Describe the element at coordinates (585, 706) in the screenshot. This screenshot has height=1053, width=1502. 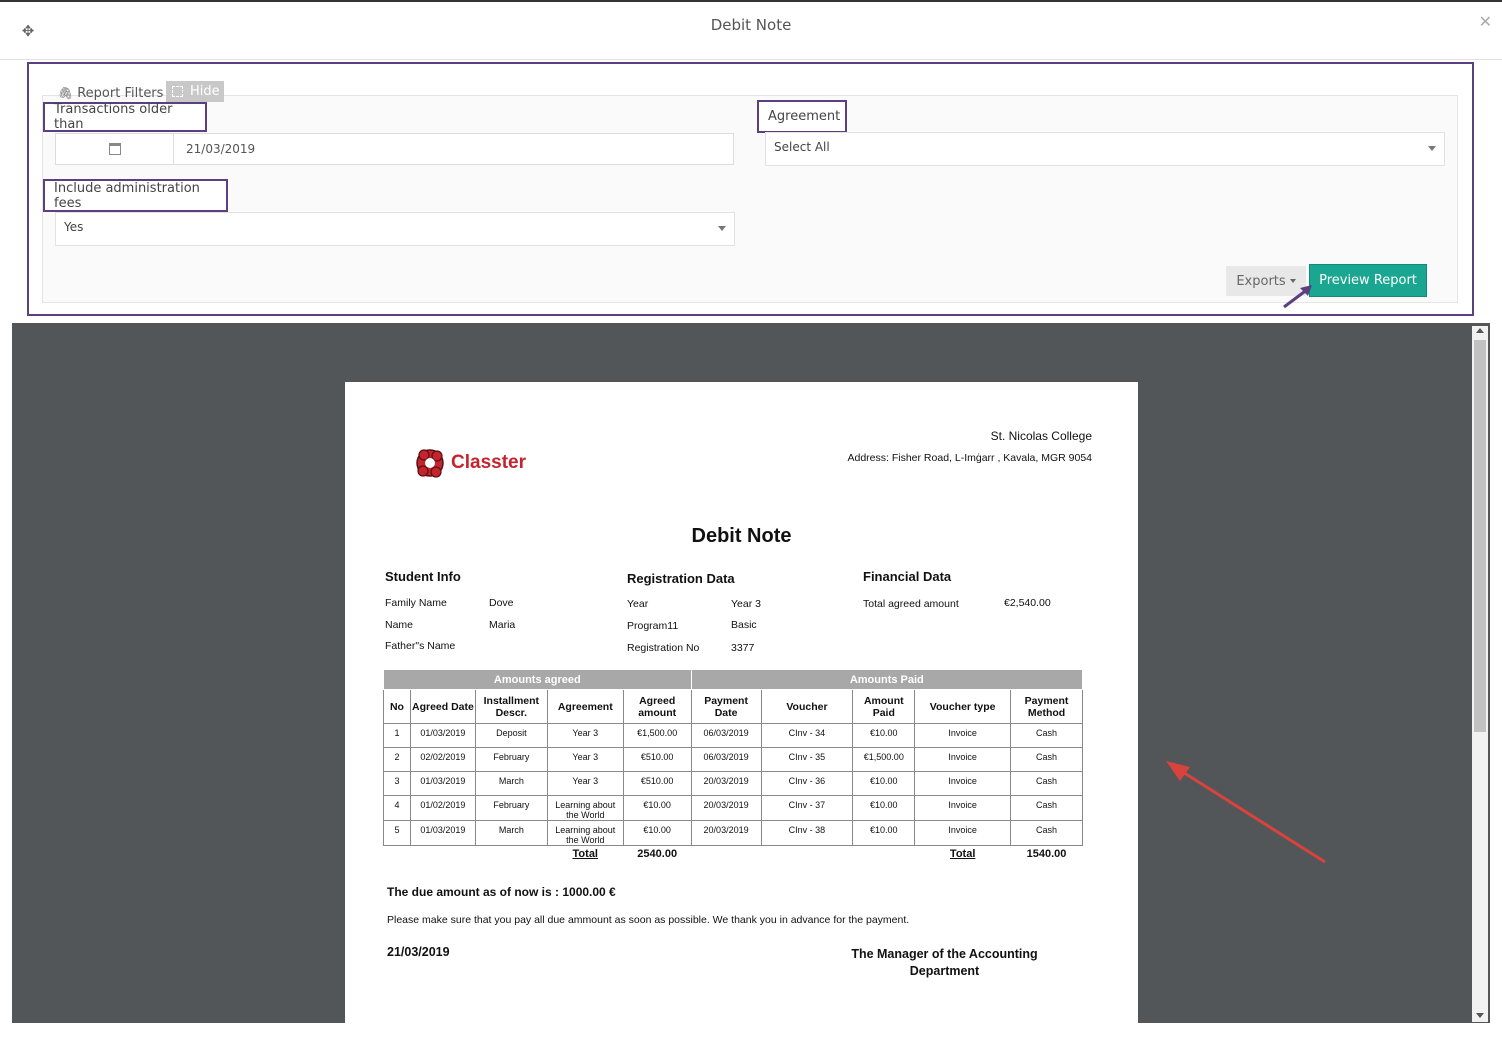
I see `column-header: Agreement` at that location.